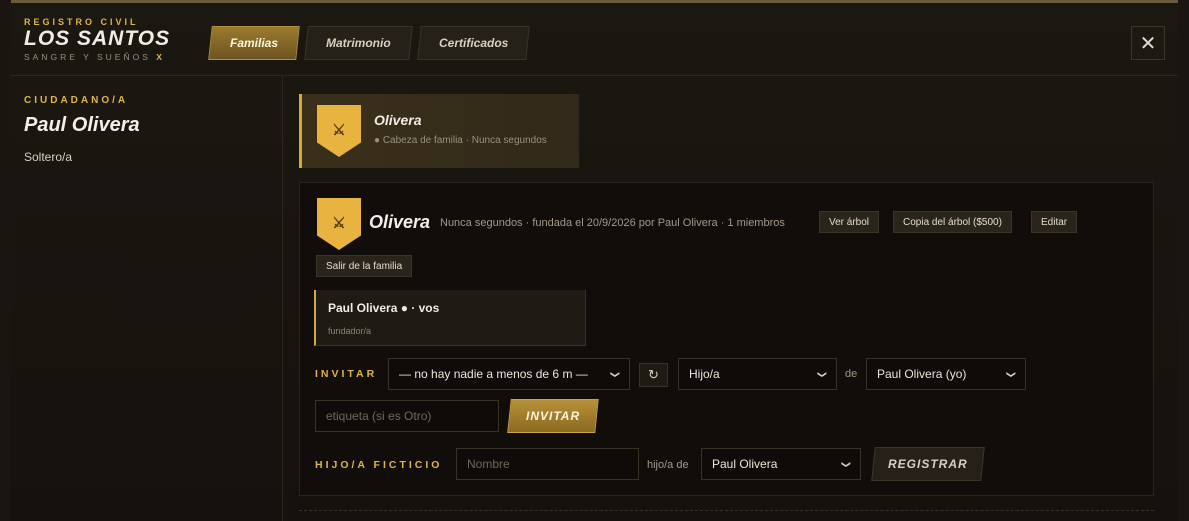 This screenshot has height=521, width=1189. What do you see at coordinates (946, 374) in the screenshot?
I see `target-member-select: Paul Olivera (yo) ❯` at bounding box center [946, 374].